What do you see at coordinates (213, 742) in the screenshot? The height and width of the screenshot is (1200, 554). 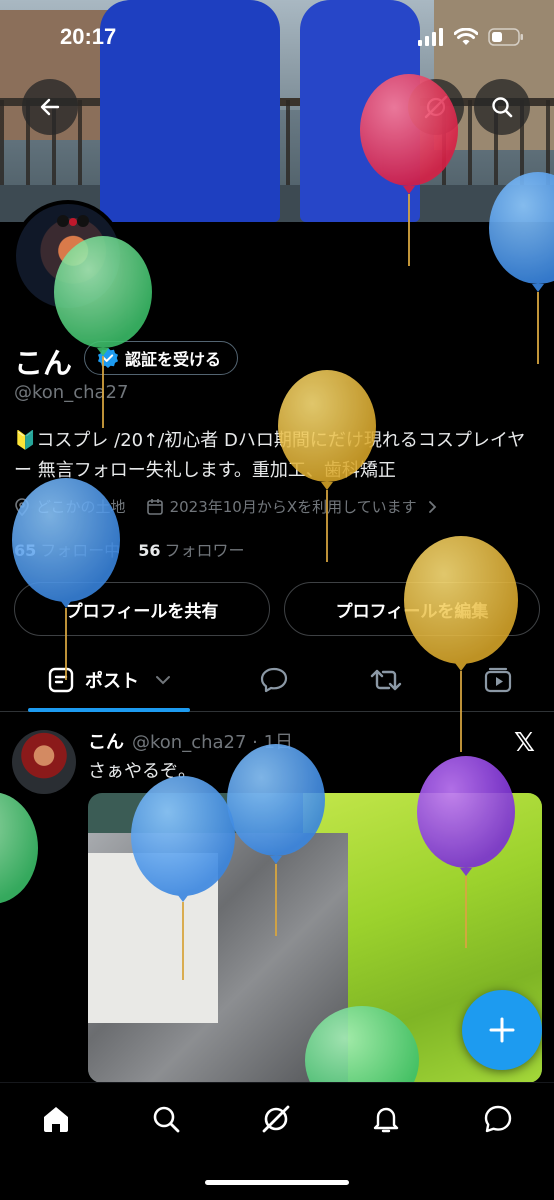 I see `post-meta: @kon_cha27 · 1日` at bounding box center [213, 742].